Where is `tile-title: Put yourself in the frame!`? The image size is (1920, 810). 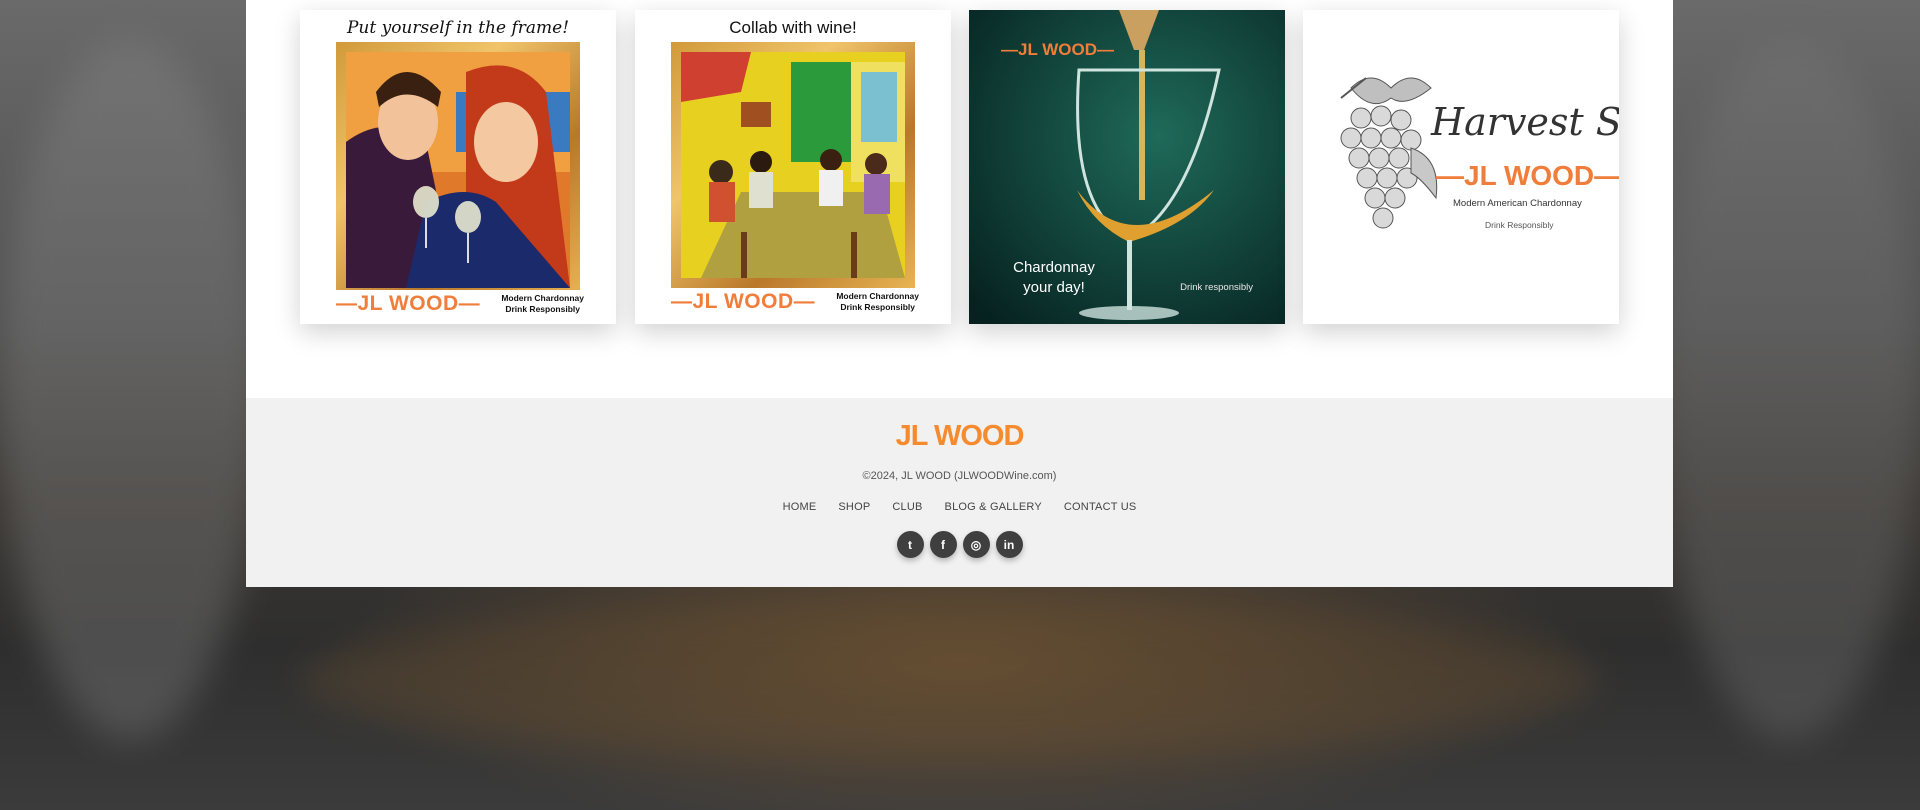 tile-title: Put yourself in the frame! is located at coordinates (458, 28).